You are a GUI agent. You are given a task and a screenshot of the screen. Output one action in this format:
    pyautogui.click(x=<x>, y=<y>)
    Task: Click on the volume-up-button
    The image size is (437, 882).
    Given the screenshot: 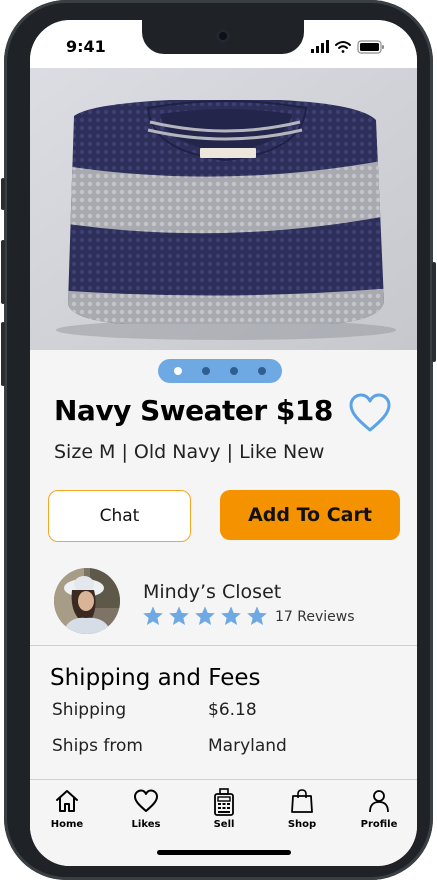 What is the action you would take?
    pyautogui.click(x=3, y=272)
    